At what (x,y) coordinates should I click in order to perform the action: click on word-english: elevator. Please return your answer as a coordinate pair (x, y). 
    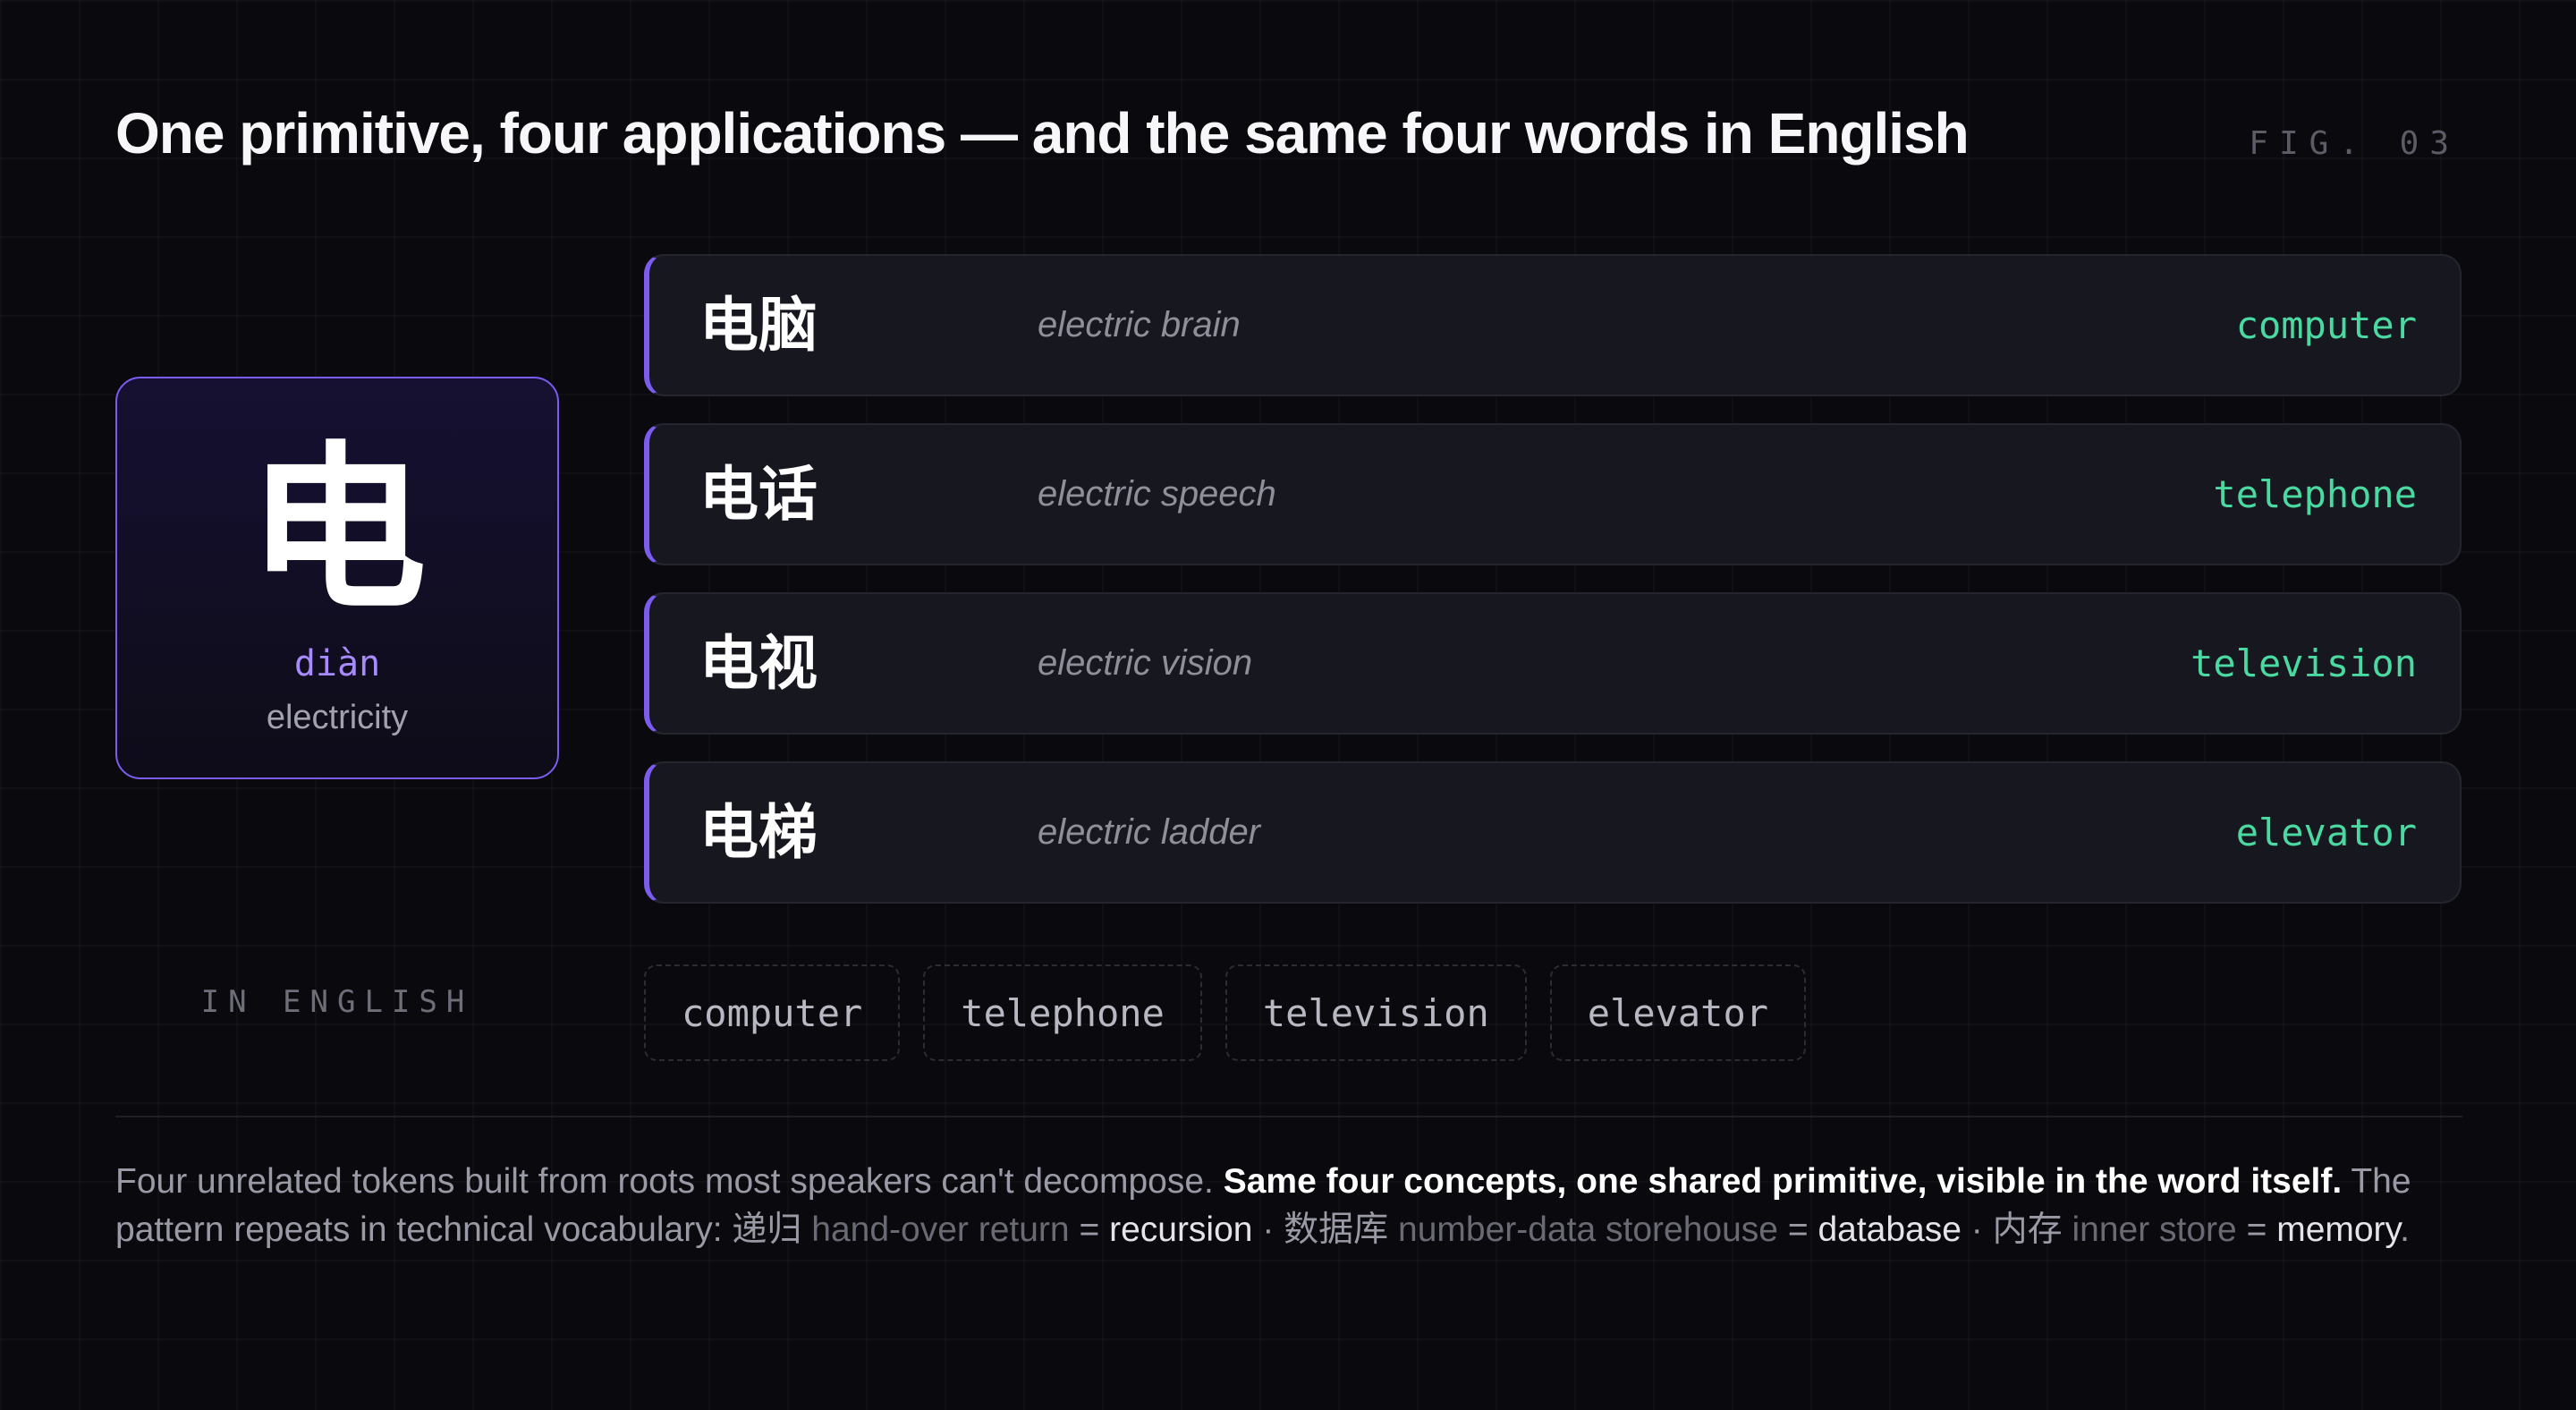
    Looking at the image, I should click on (2326, 832).